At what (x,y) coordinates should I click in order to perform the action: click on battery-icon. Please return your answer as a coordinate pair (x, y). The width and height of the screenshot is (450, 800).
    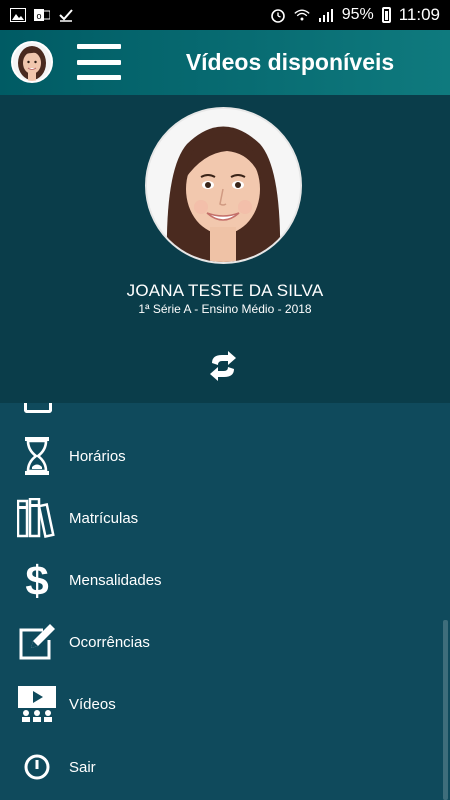
    Looking at the image, I should click on (386, 15).